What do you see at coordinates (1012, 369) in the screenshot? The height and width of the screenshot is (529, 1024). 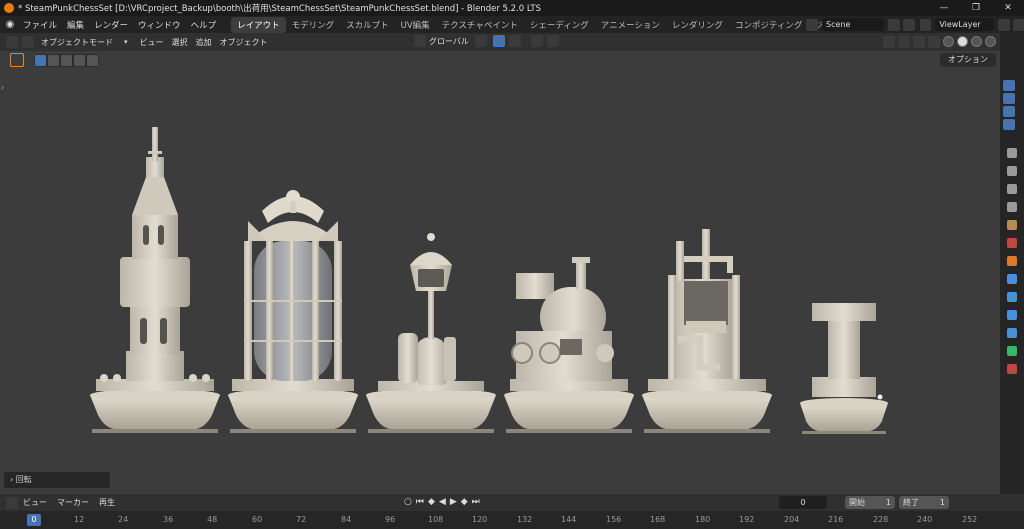 I see `material-tab-icon` at bounding box center [1012, 369].